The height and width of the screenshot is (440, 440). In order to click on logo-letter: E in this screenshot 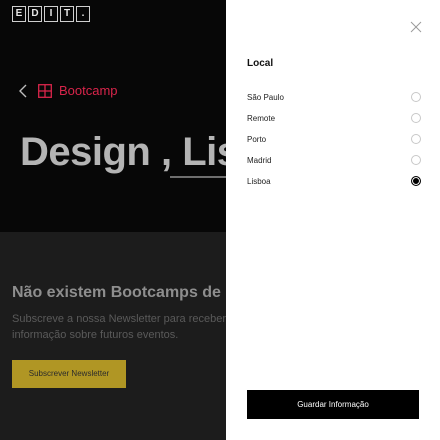, I will do `click(19, 14)`.